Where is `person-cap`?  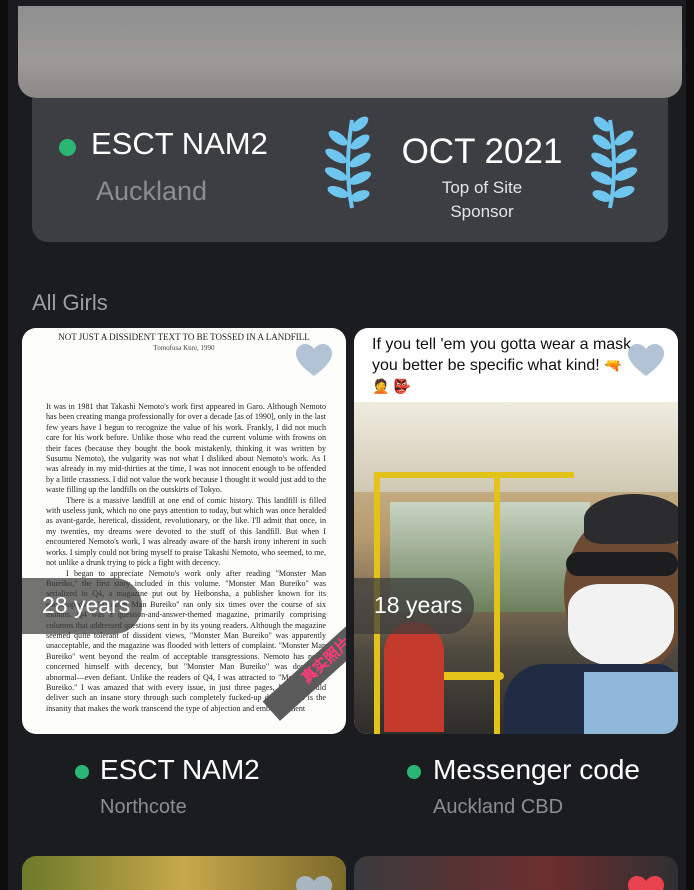
person-cap is located at coordinates (631, 519).